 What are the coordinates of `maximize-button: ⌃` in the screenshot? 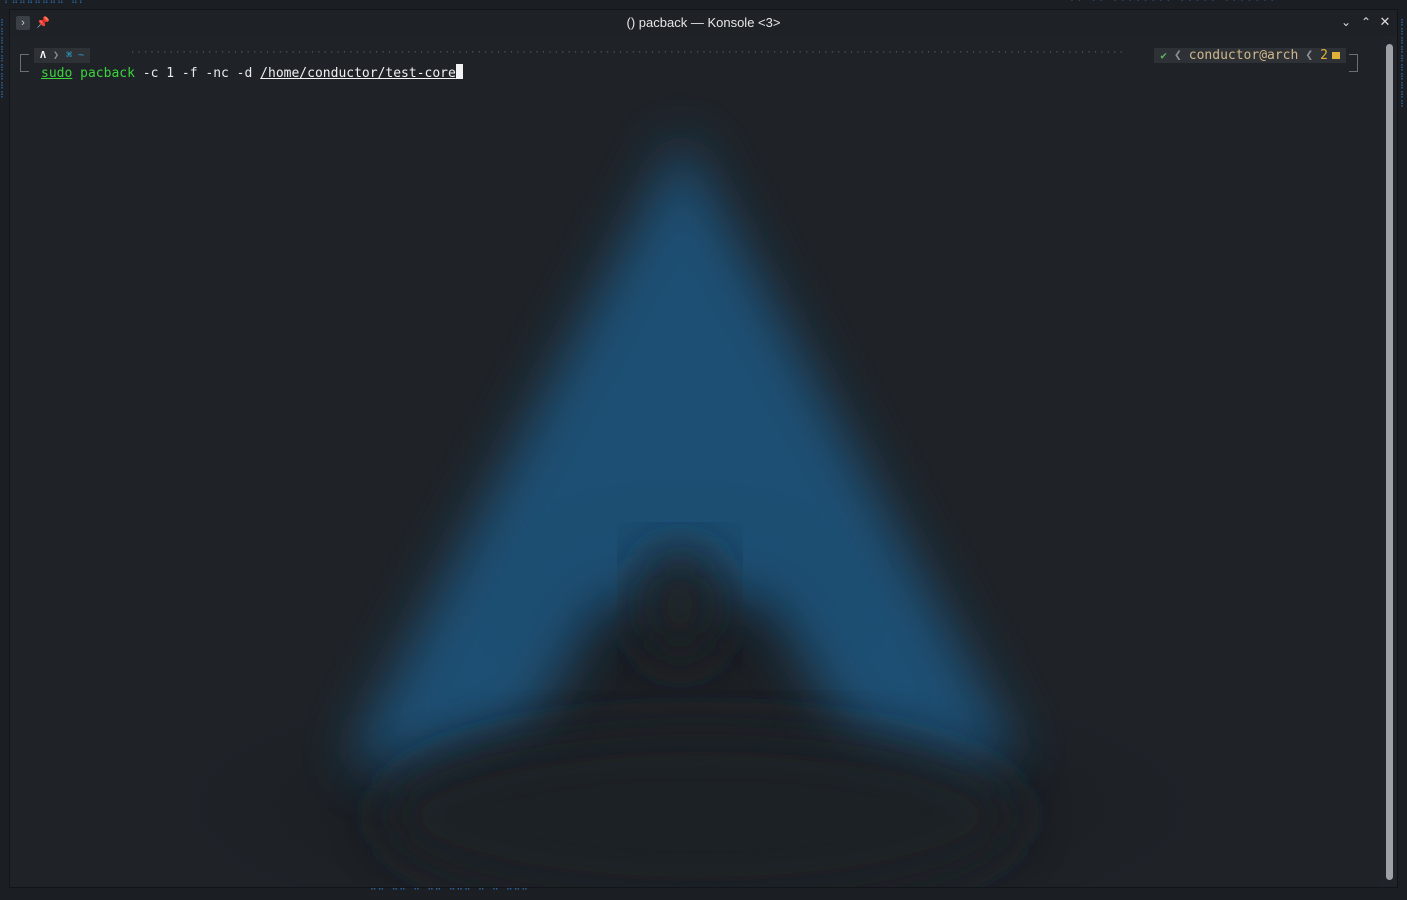 It's located at (1366, 22).